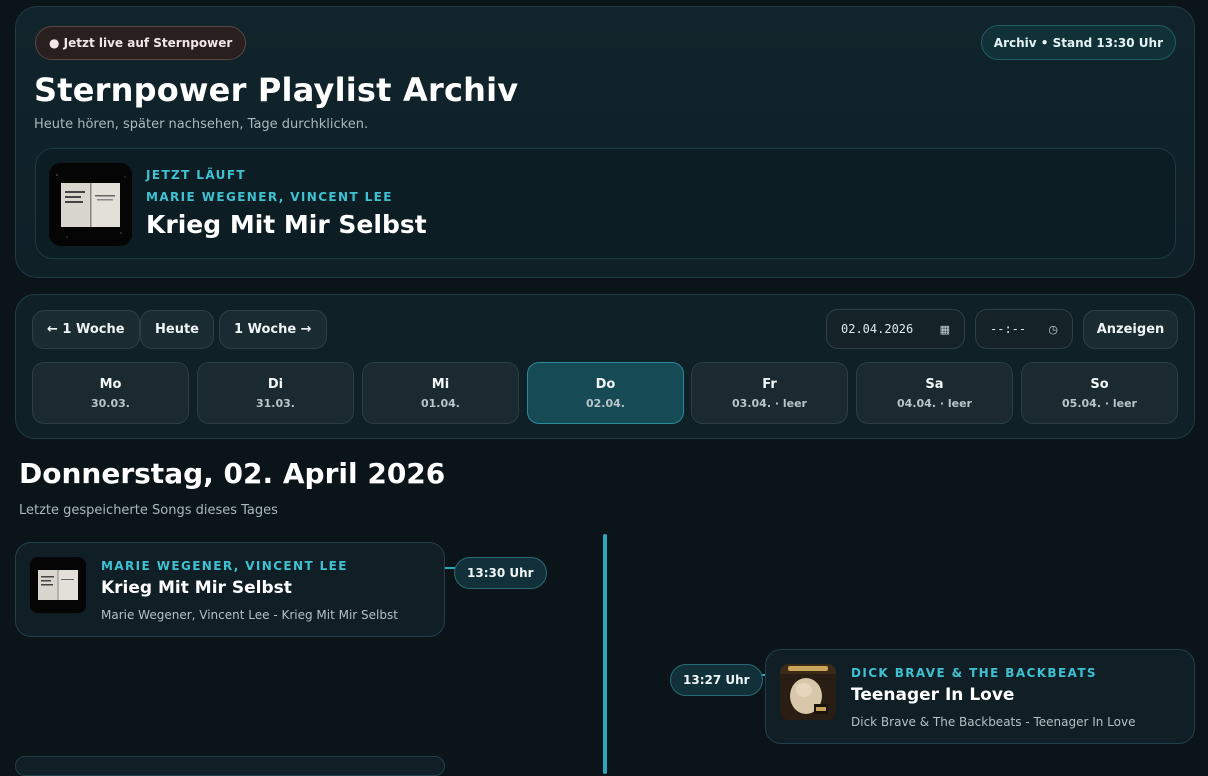 Image resolution: width=1208 pixels, height=776 pixels. I want to click on now-playing-label: JETZT LÄUFT, so click(196, 175).